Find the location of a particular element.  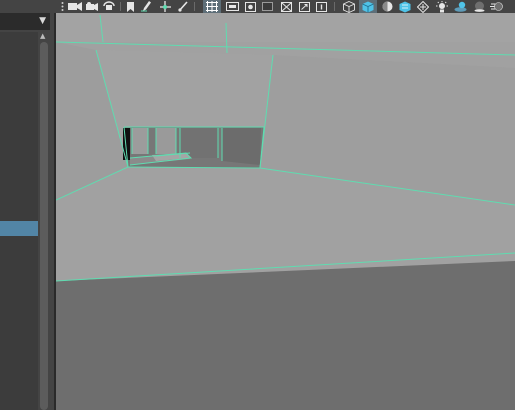

triangle-up-icon: ▲ is located at coordinates (42, 36).